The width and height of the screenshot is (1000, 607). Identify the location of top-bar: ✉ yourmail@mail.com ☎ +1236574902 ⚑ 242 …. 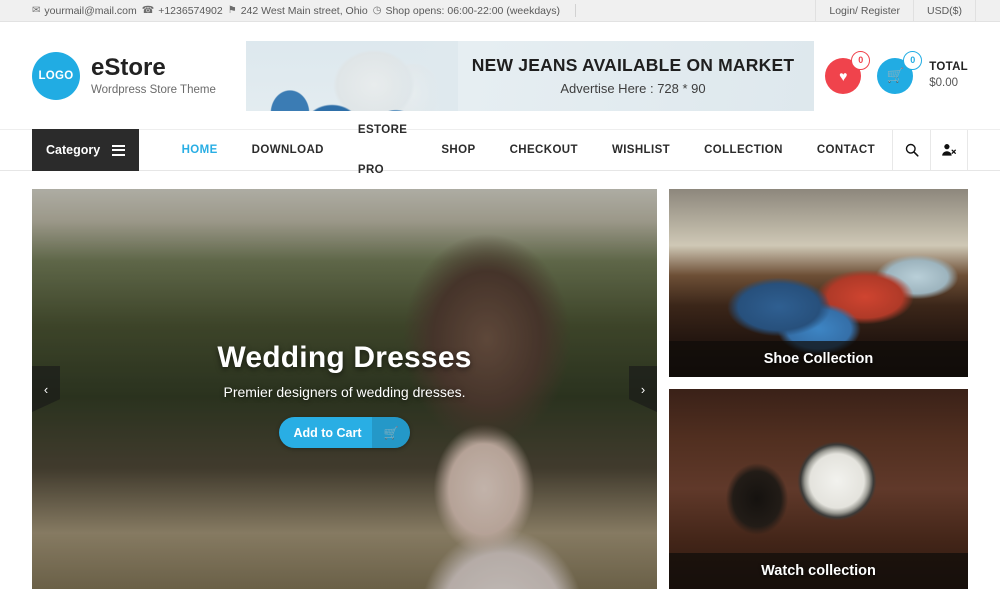
(500, 11).